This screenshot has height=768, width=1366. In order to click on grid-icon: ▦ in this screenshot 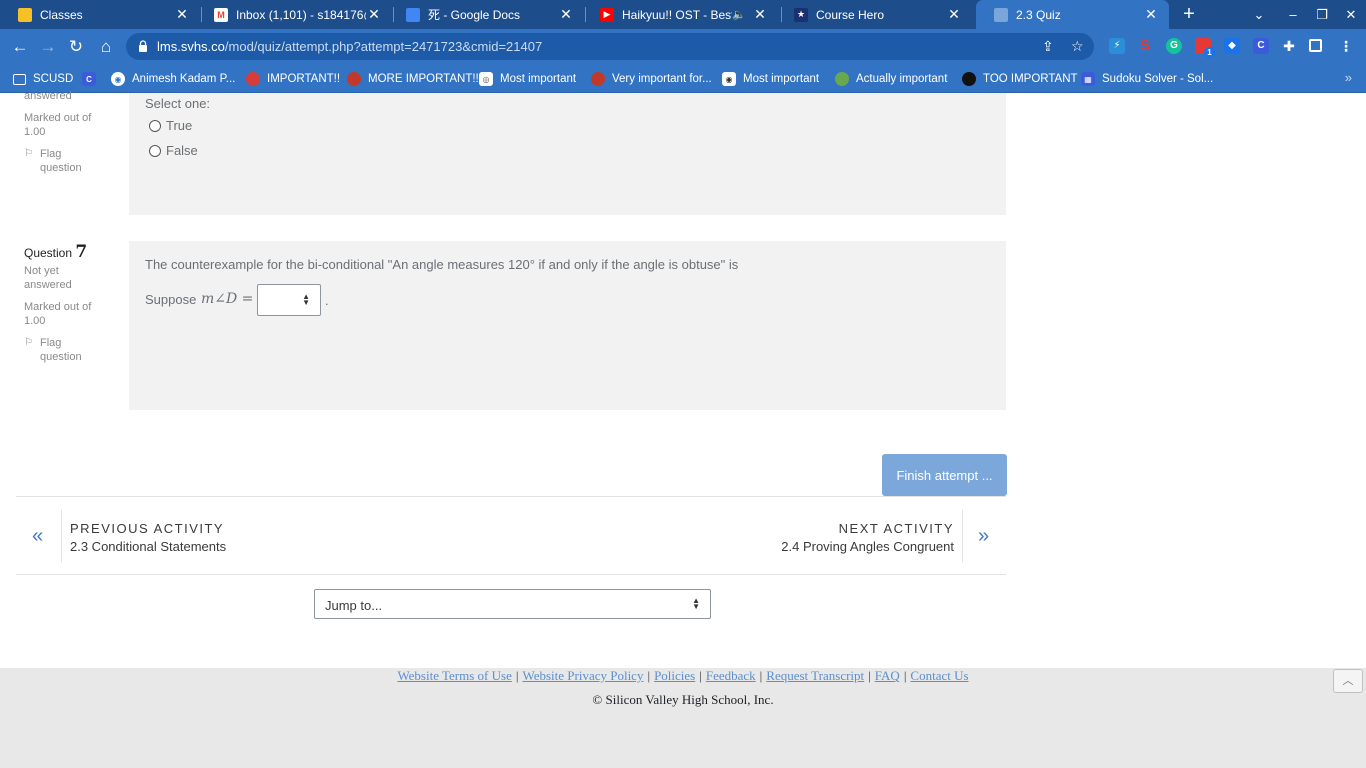, I will do `click(1088, 79)`.